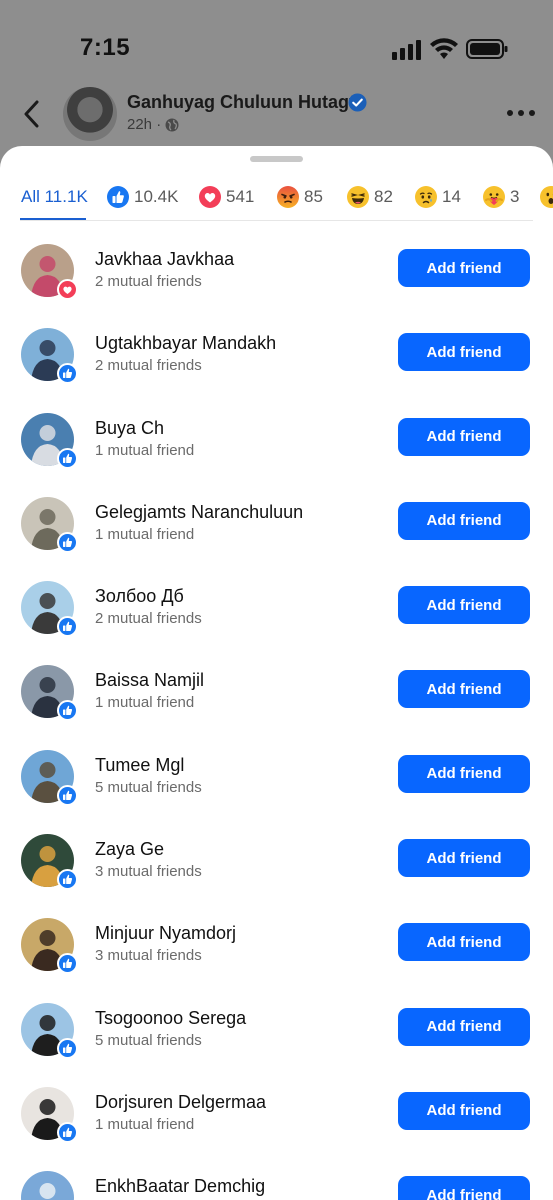 This screenshot has width=553, height=1200. What do you see at coordinates (276, 1181) in the screenshot?
I see `list-item: EnkhBaatar Demchig Add friend` at bounding box center [276, 1181].